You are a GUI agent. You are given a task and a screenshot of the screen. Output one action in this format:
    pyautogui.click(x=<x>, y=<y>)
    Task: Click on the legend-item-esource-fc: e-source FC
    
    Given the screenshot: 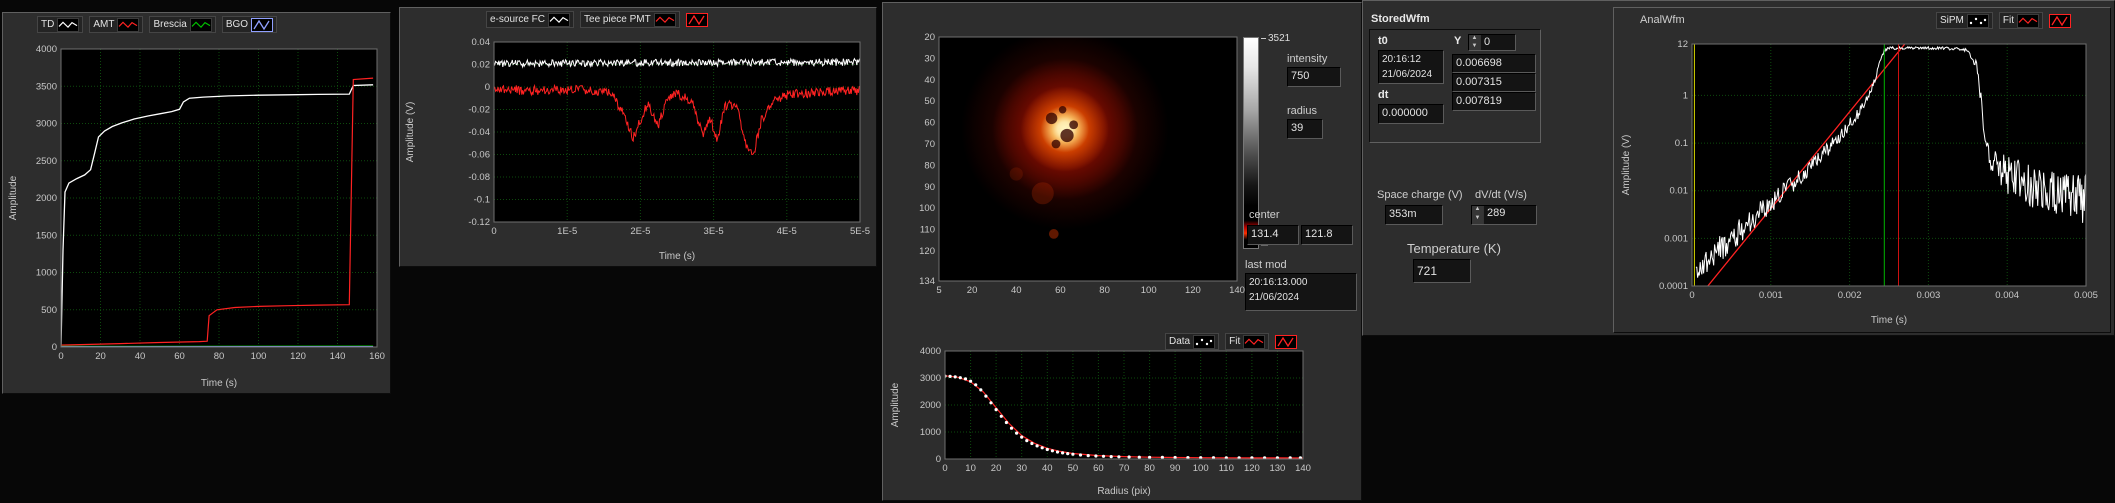 What is the action you would take?
    pyautogui.click(x=530, y=19)
    